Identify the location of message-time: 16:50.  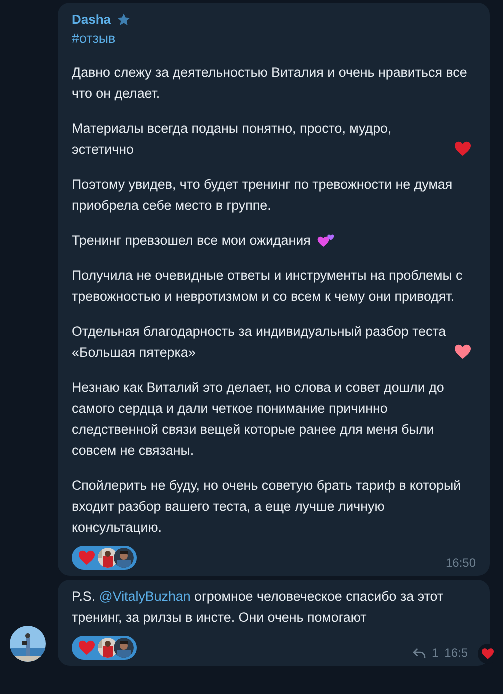
(461, 563).